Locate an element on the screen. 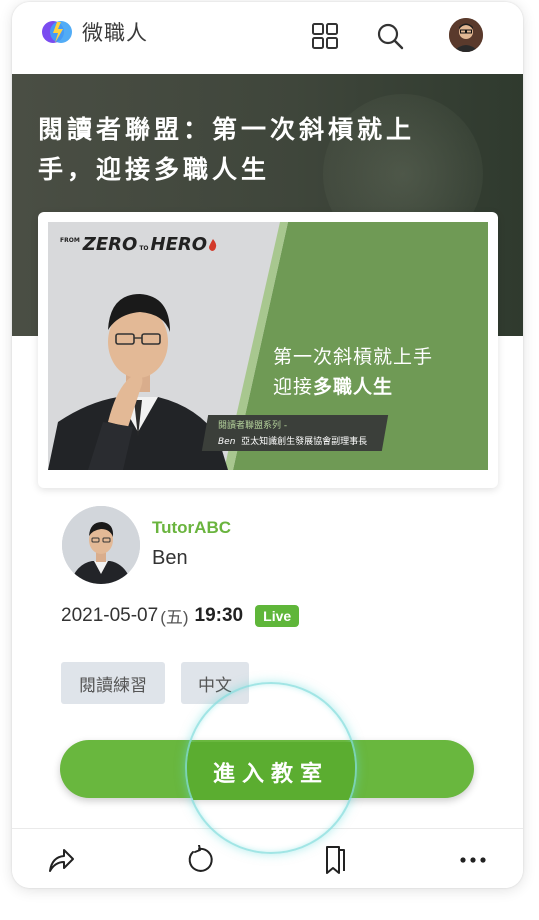 This screenshot has width=539, height=920. course-weekday: (五) is located at coordinates (174, 617).